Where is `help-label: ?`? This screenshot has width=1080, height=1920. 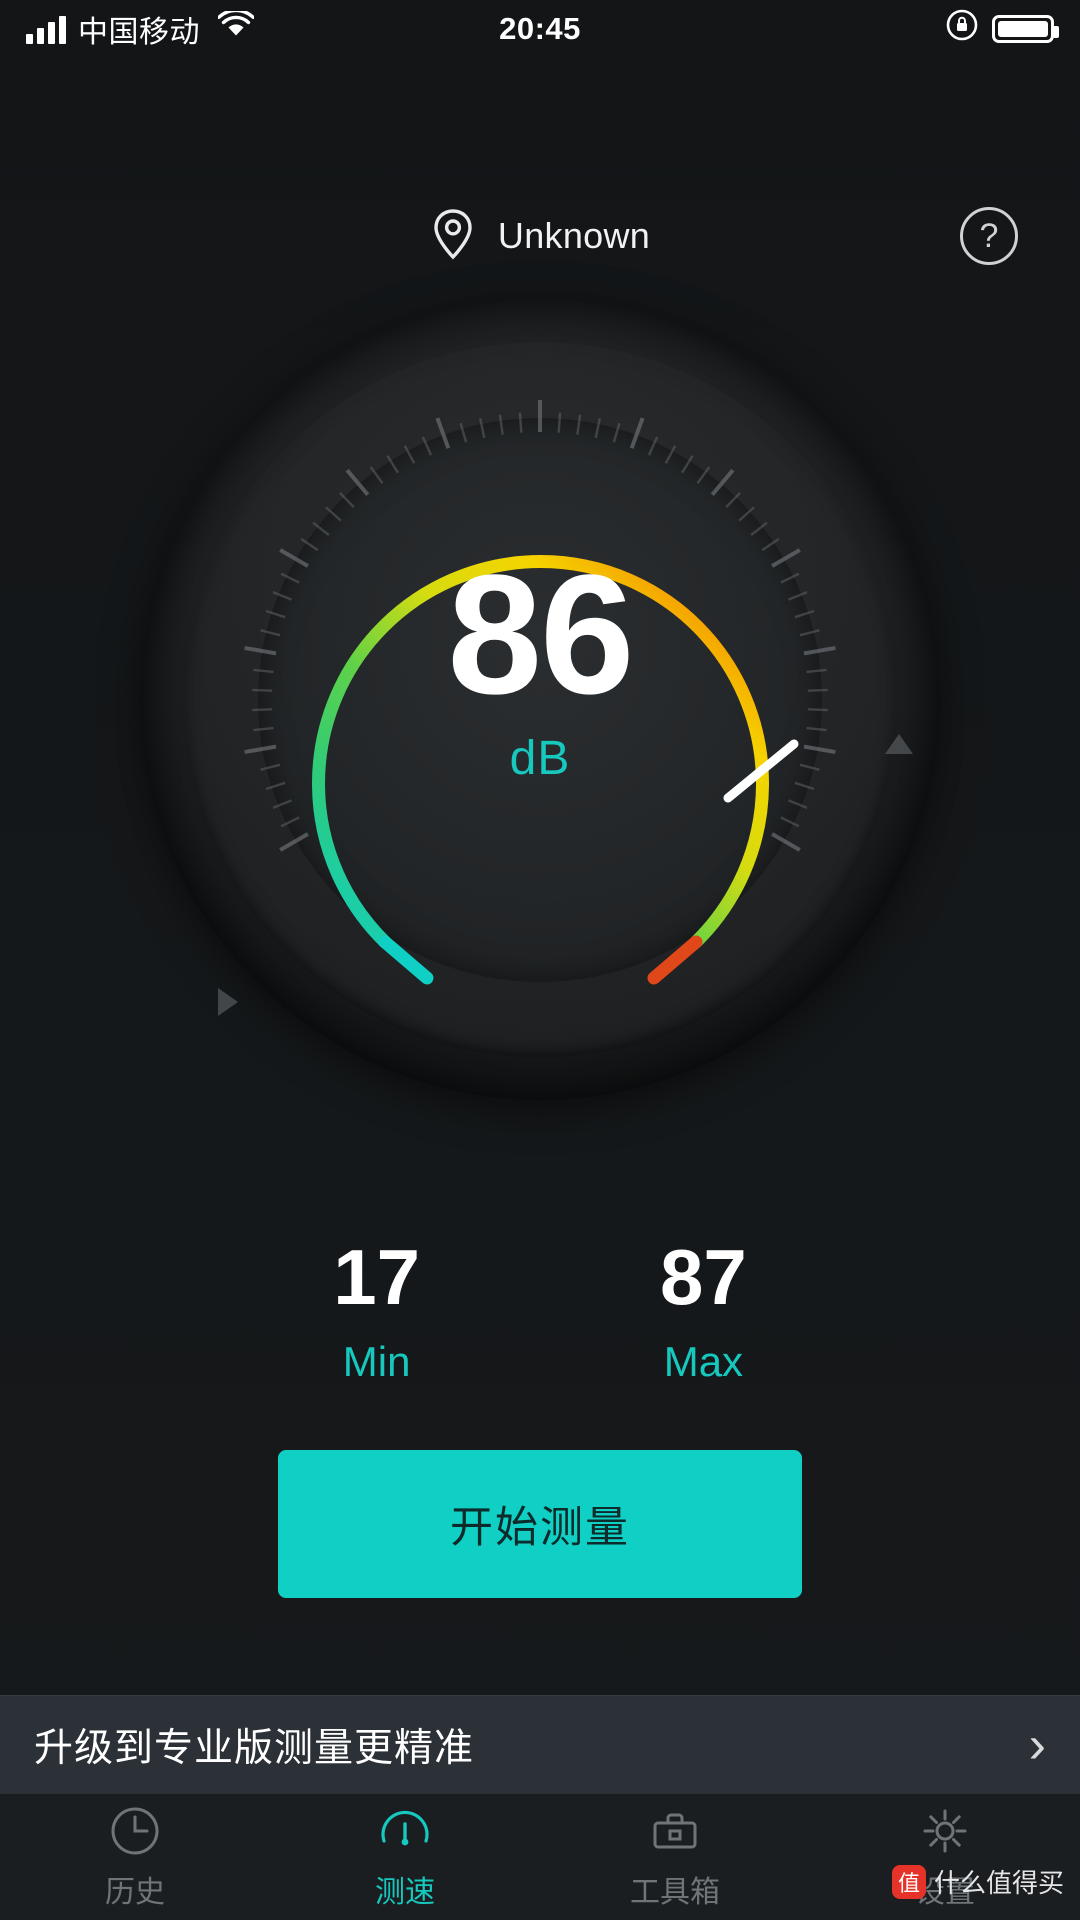 help-label: ? is located at coordinates (989, 235).